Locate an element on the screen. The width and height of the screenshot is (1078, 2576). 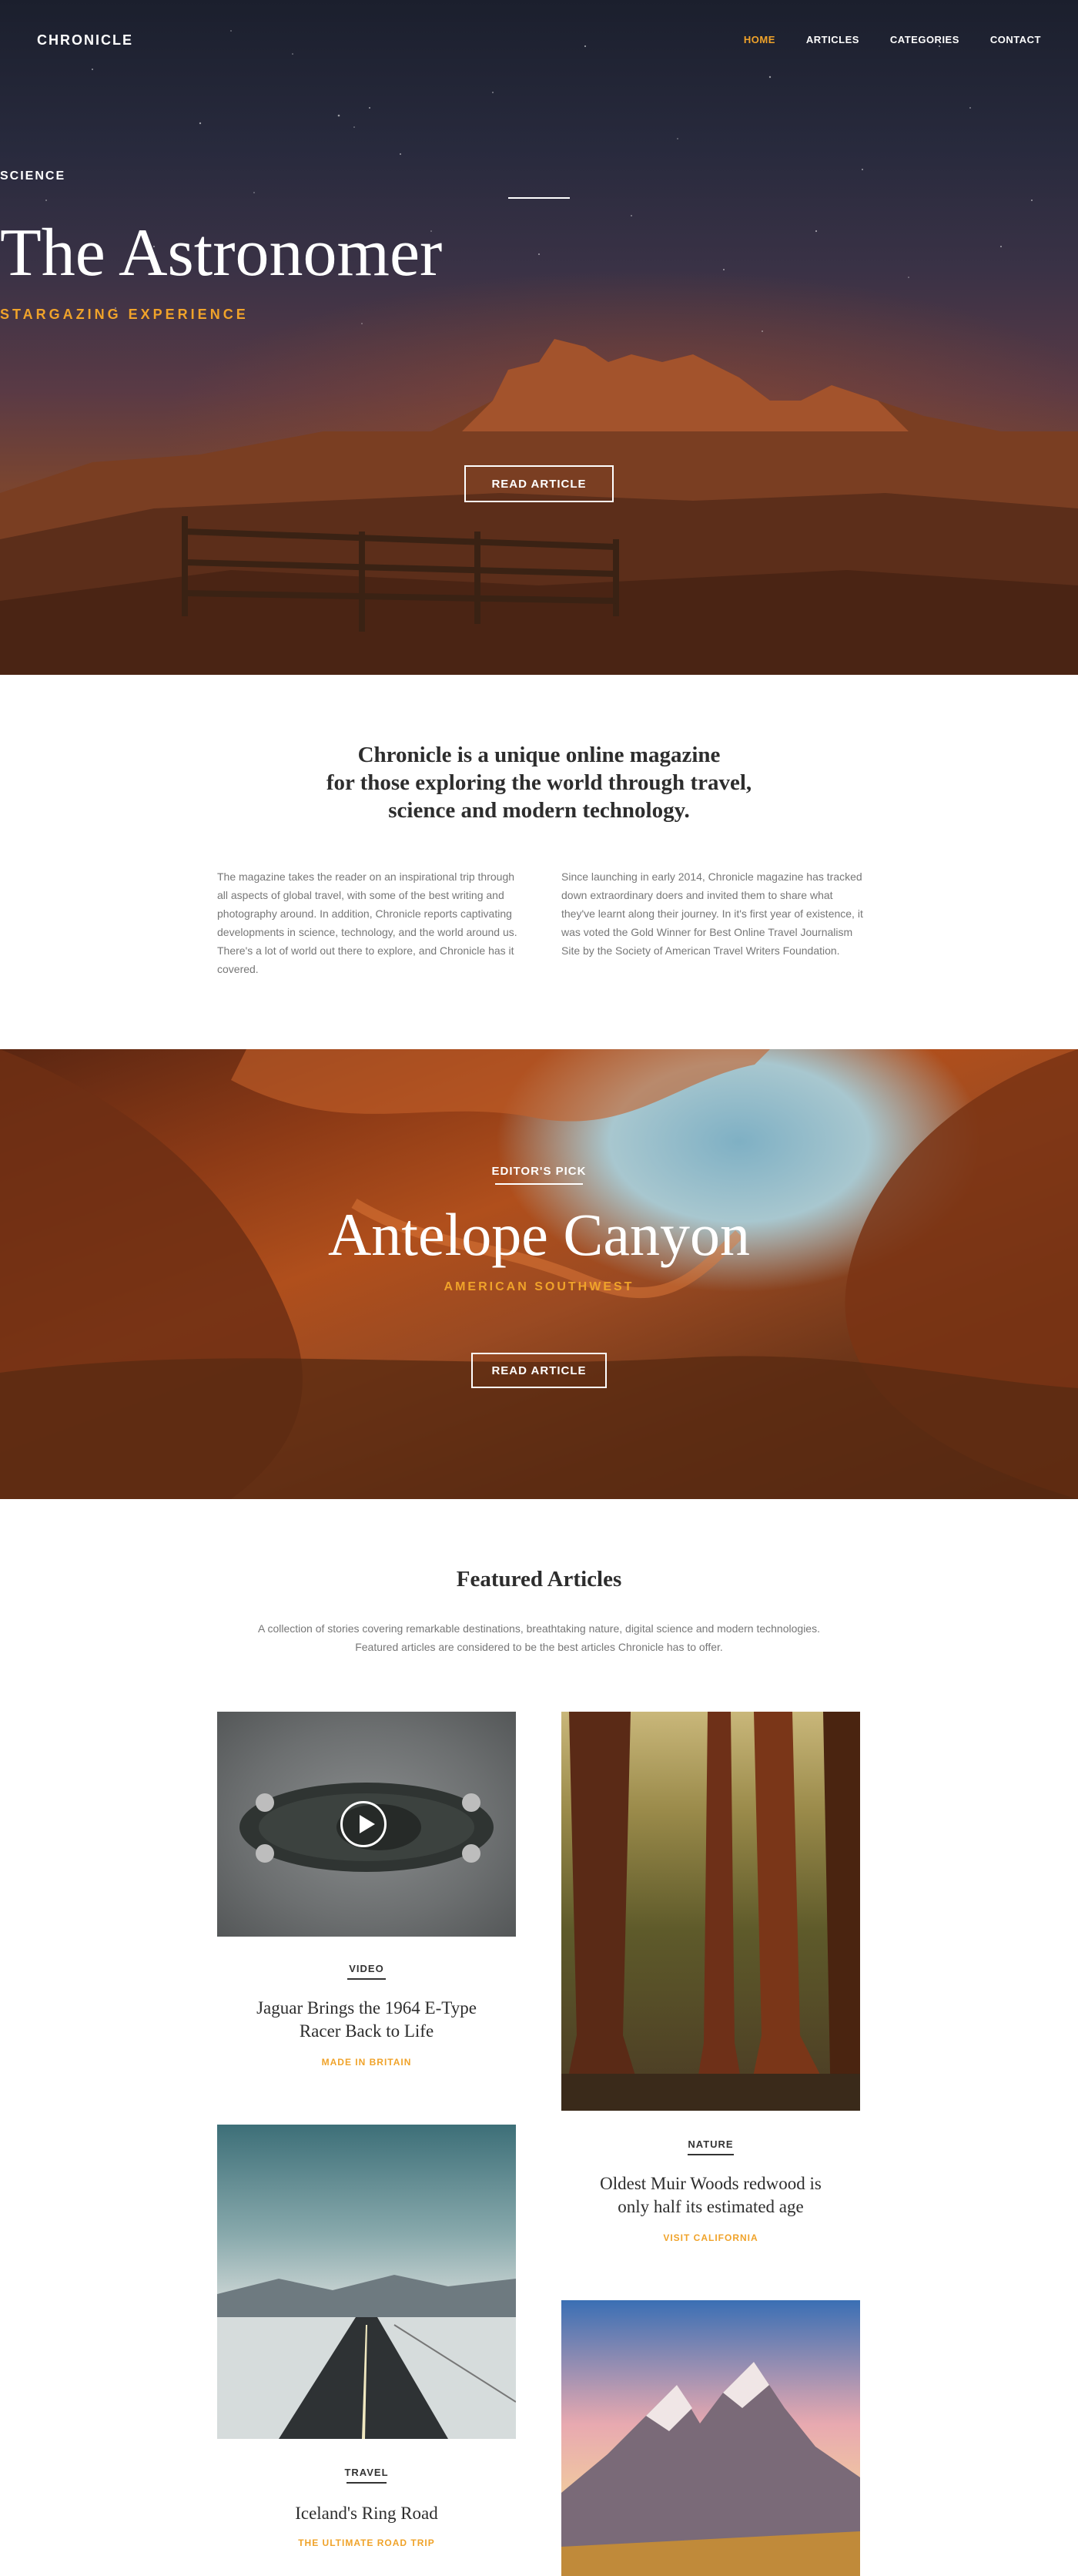
redwood-article-image is located at coordinates (710, 1911).